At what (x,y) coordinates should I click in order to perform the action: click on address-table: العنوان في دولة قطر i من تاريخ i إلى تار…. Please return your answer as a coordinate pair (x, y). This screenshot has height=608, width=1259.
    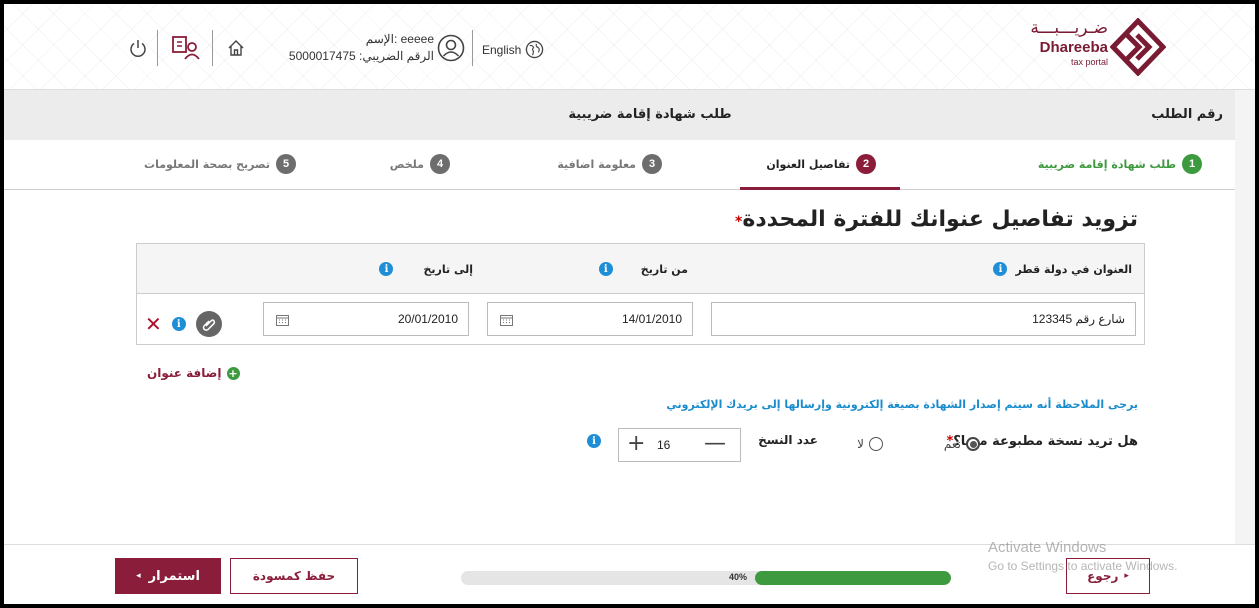
    Looking at the image, I should click on (640, 294).